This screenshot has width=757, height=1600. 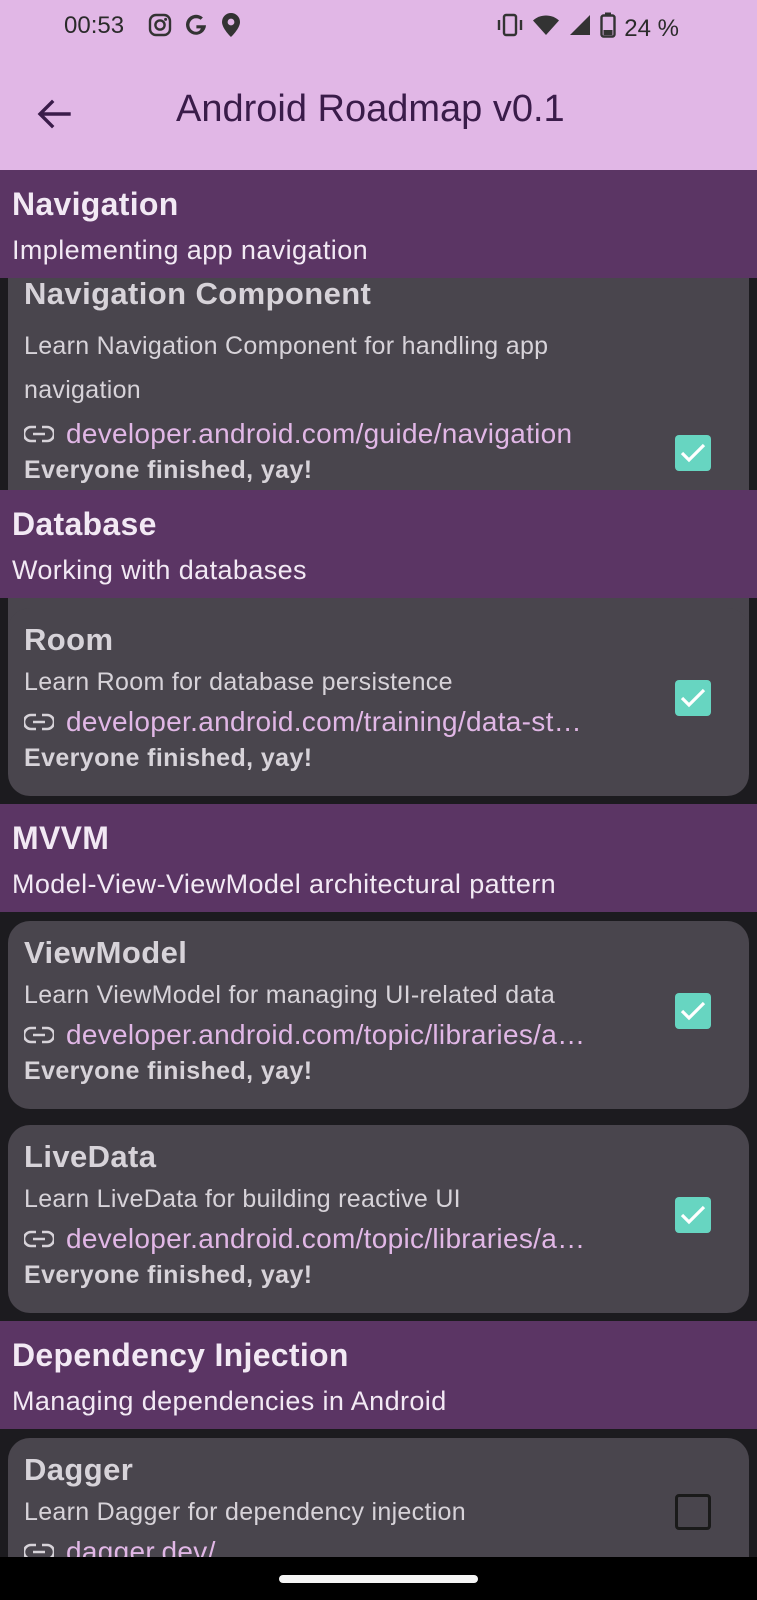 What do you see at coordinates (231, 27) in the screenshot?
I see `location-icon` at bounding box center [231, 27].